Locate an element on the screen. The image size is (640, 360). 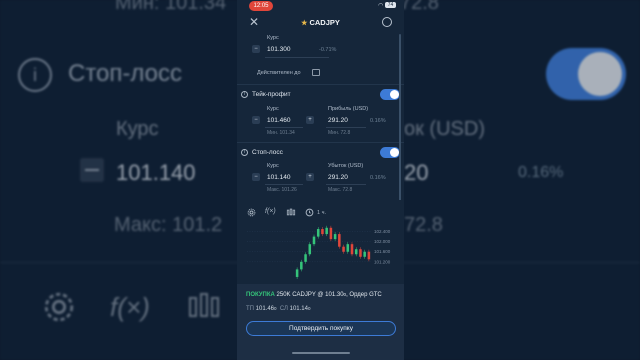
bg-candles-icon is located at coordinates (204, 305).